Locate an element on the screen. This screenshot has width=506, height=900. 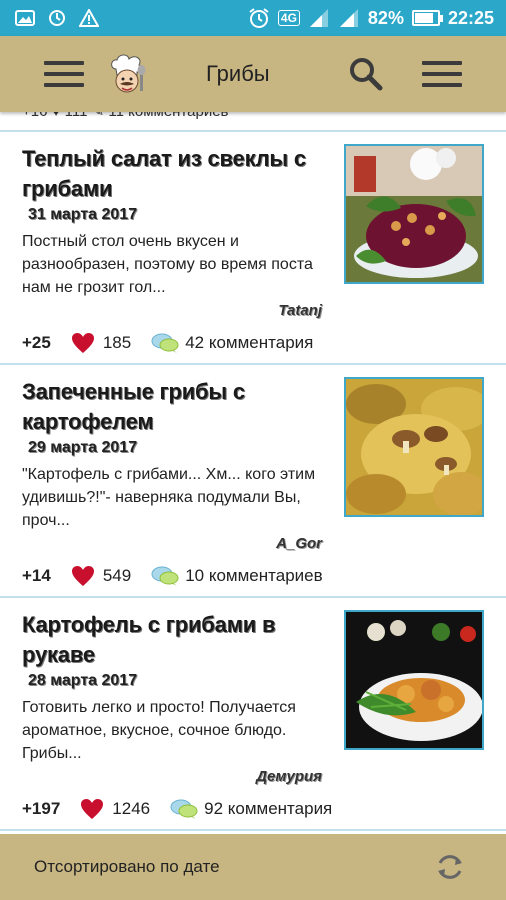
clock: 22:25 is located at coordinates (470, 17).